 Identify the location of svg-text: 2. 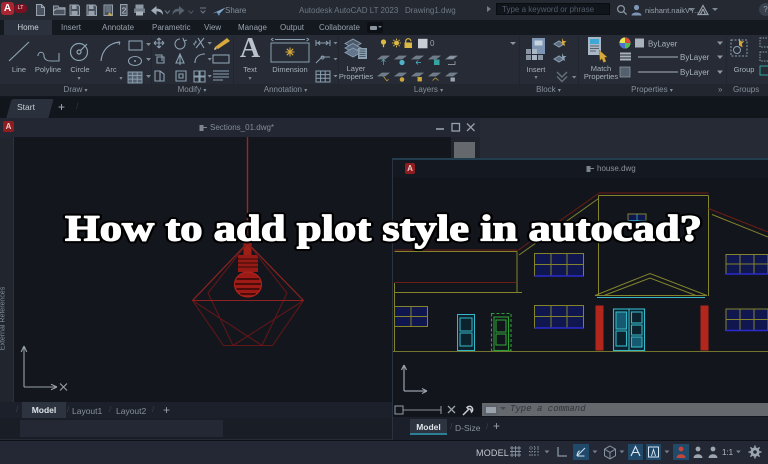
(124, 11).